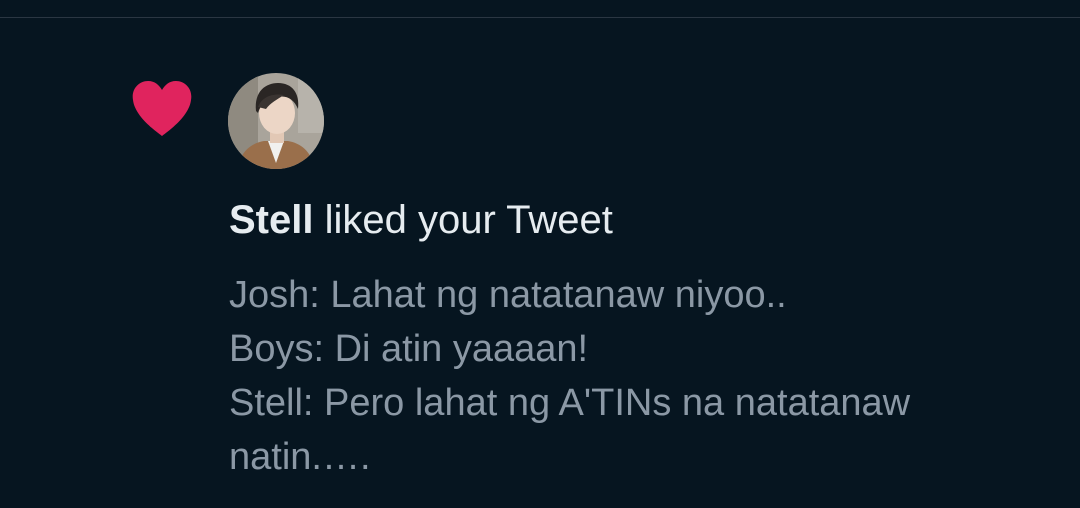 Image resolution: width=1080 pixels, height=508 pixels. Describe the element at coordinates (300, 457) in the screenshot. I see `tweet-line: natin.….` at that location.